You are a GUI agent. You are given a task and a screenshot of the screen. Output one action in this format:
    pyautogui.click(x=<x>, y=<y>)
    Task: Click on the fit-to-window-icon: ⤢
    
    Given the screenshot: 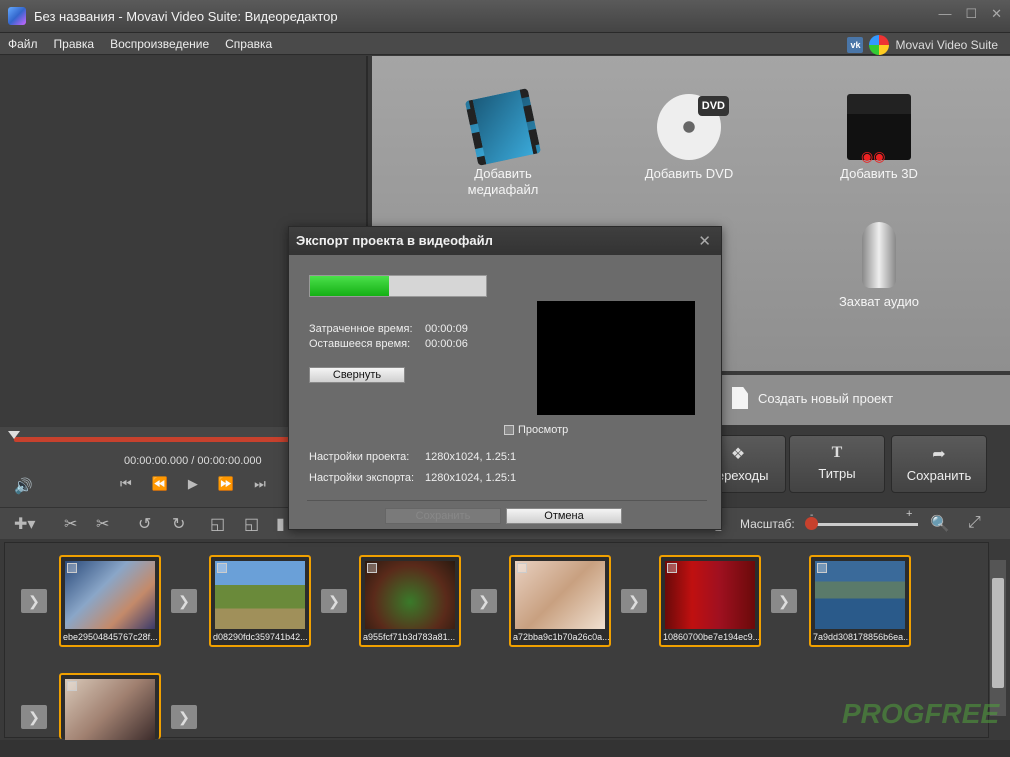 What is the action you would take?
    pyautogui.click(x=974, y=523)
    